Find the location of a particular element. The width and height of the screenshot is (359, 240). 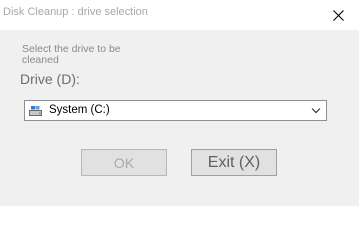

ok-button: OK is located at coordinates (124, 162).